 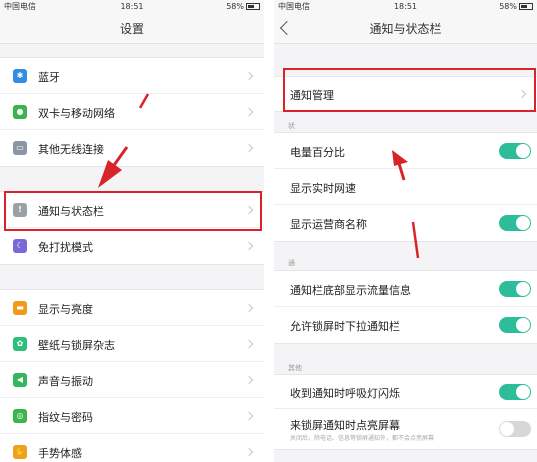 I want to click on red-arrow-up-icon, so click(x=400, y=158).